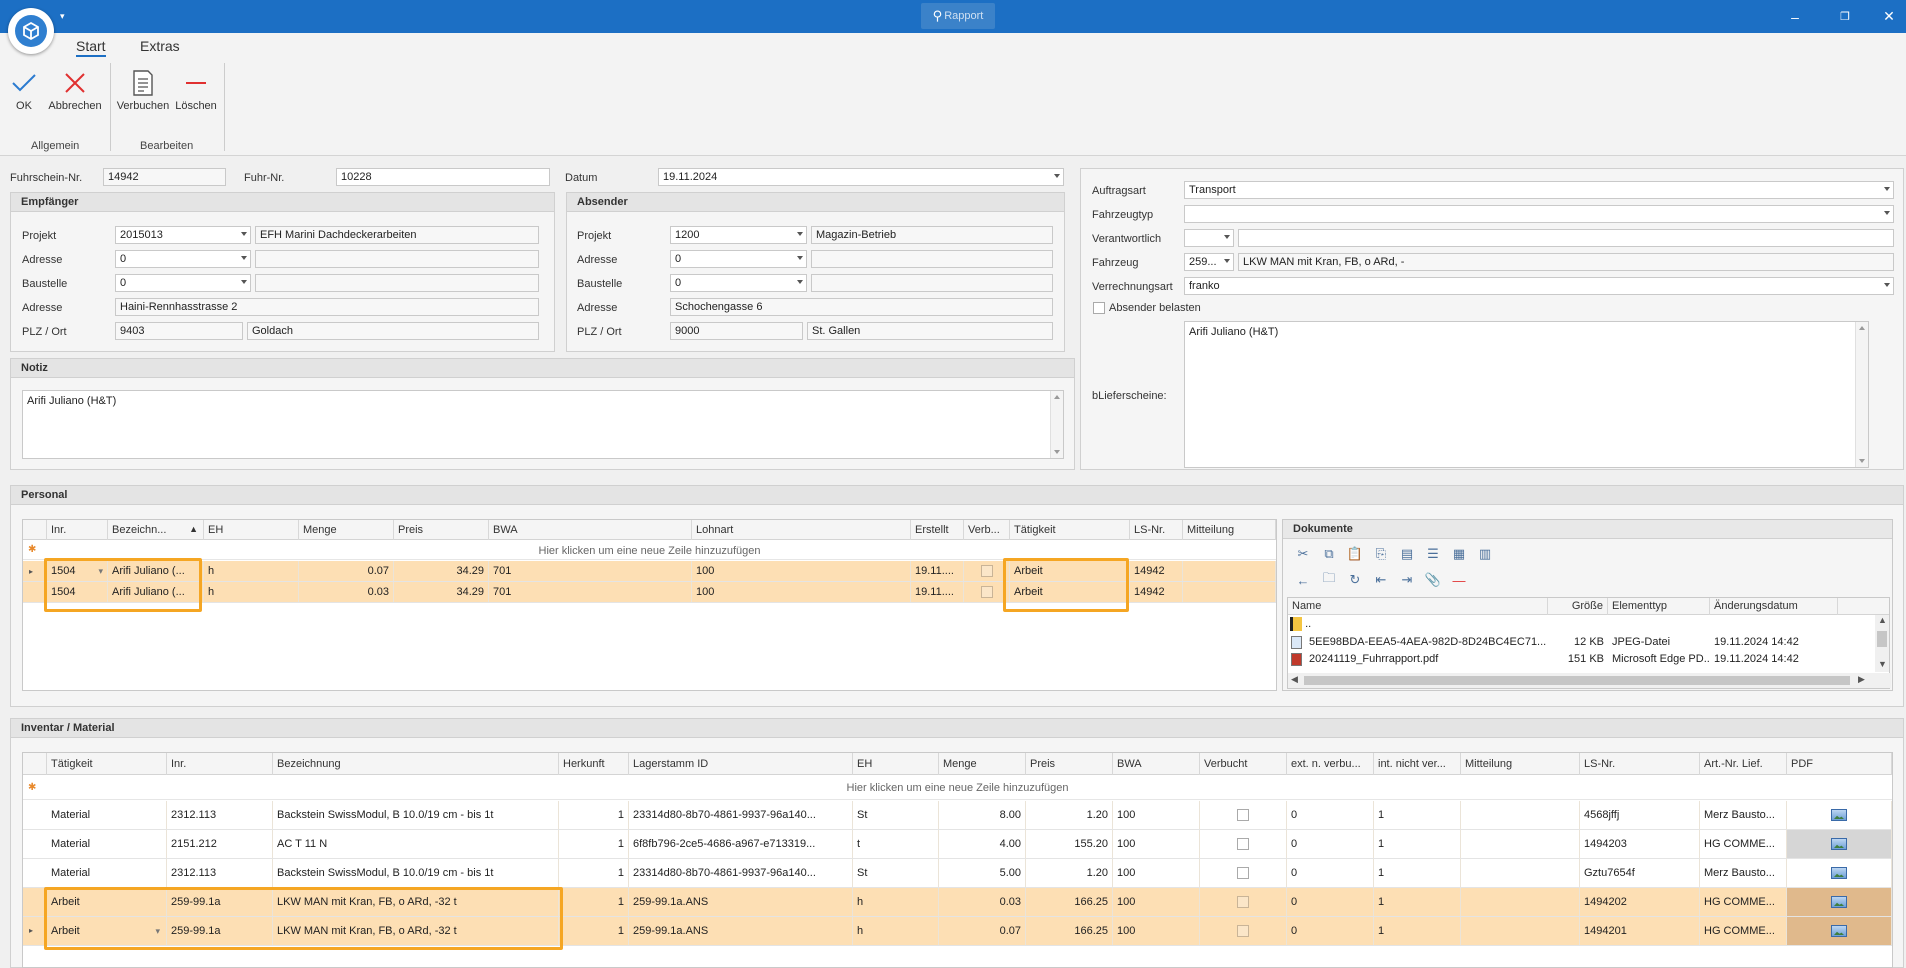 The height and width of the screenshot is (968, 1906). What do you see at coordinates (1640, 931) in the screenshot?
I see `cell-ls: 1494201` at bounding box center [1640, 931].